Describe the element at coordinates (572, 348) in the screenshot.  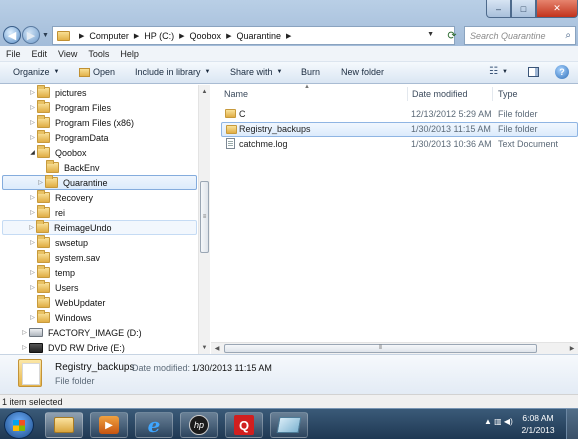
I see `scroll-right-arrow-icon: ▶` at that location.